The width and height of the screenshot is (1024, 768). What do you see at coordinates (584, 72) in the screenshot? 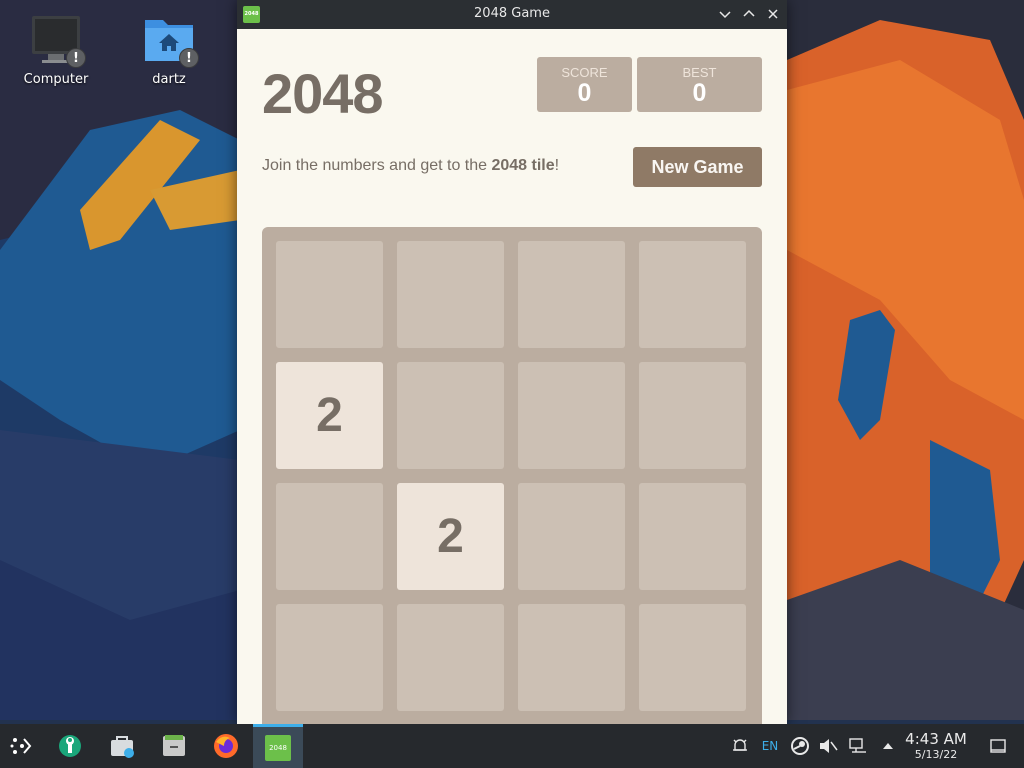
I see `score-label: SCORE` at bounding box center [584, 72].